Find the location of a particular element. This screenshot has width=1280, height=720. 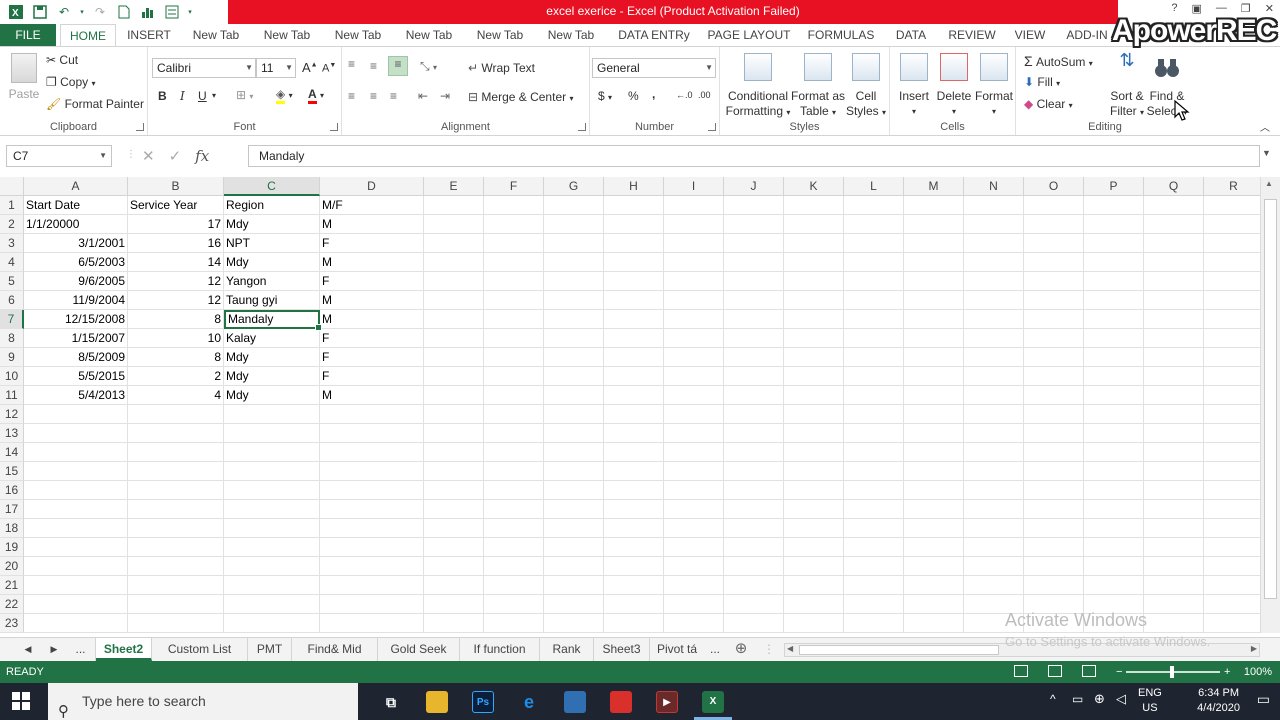

orientation-icon: ⤡ ▾ is located at coordinates (428, 66).